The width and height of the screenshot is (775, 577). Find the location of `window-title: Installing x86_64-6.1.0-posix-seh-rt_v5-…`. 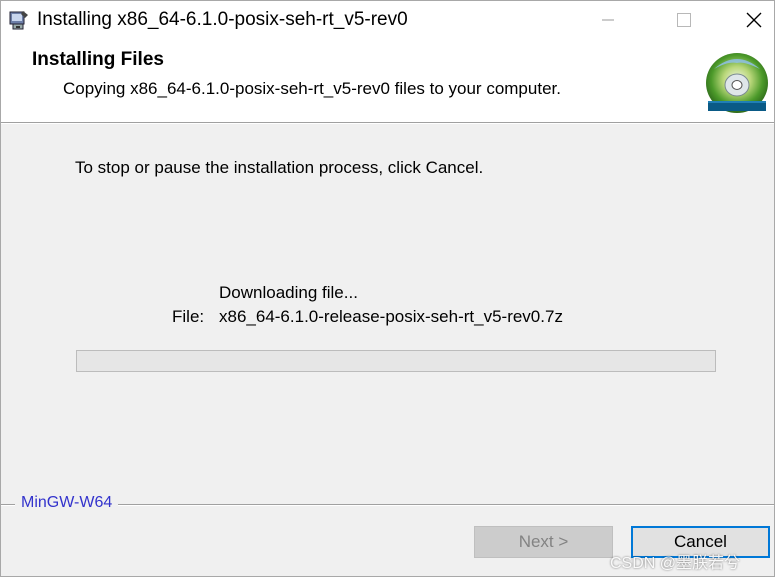

window-title: Installing x86_64-6.1.0-posix-seh-rt_v5-… is located at coordinates (222, 19).